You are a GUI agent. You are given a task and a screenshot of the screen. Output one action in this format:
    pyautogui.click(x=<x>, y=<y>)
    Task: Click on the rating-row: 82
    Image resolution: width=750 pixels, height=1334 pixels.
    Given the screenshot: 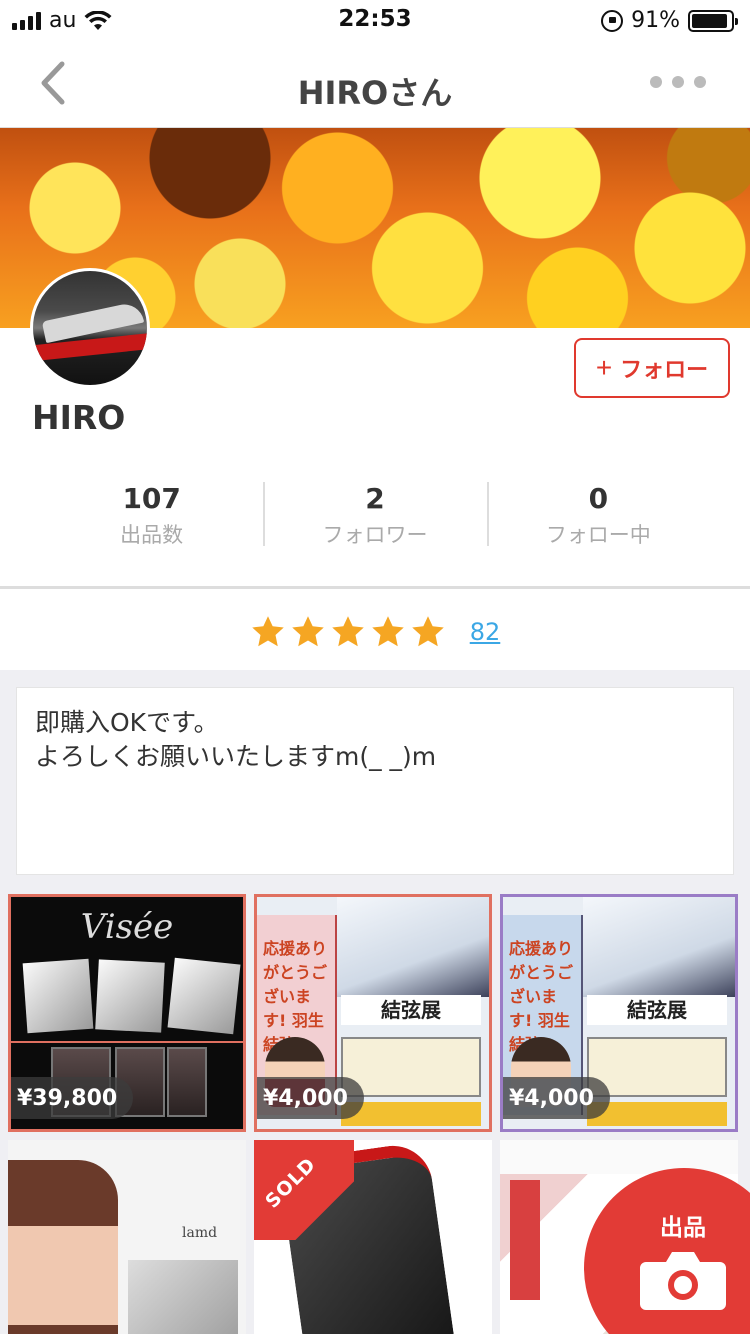 What is the action you would take?
    pyautogui.click(x=375, y=632)
    